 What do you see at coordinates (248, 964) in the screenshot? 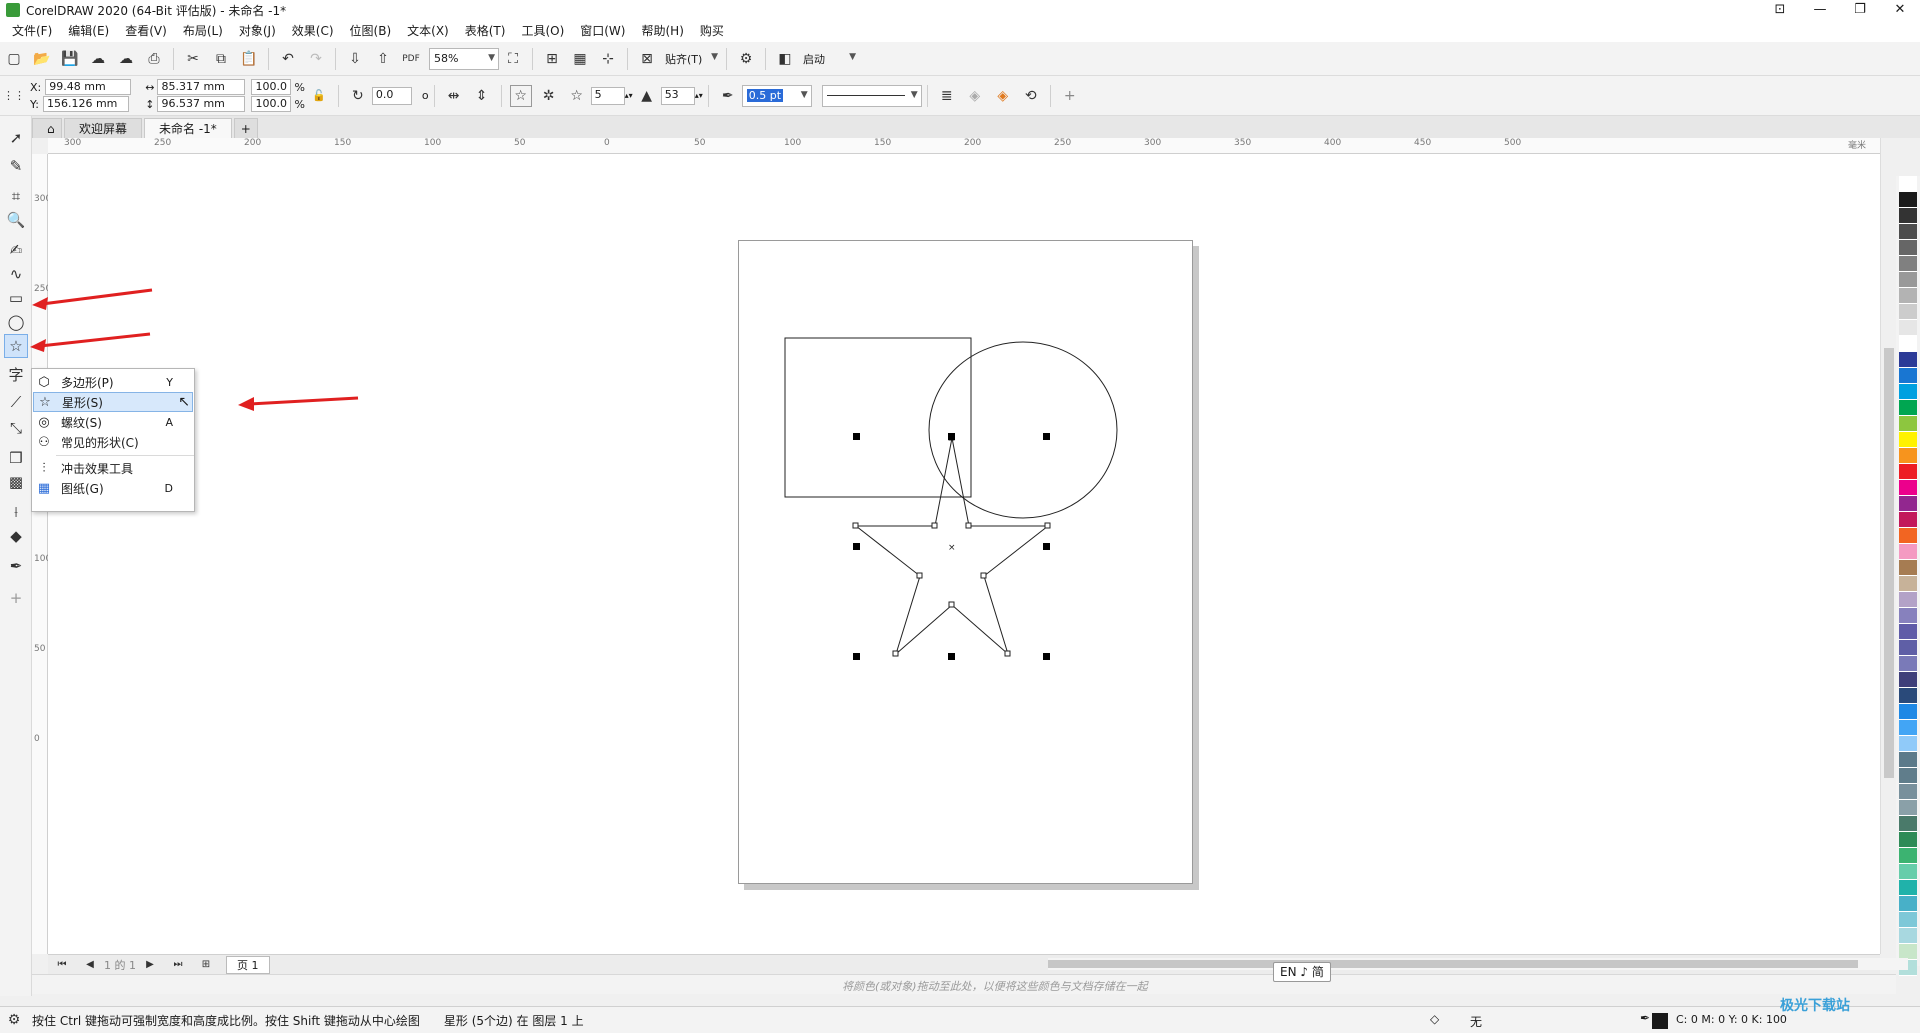
I see `page-tab: 页 1` at bounding box center [248, 964].